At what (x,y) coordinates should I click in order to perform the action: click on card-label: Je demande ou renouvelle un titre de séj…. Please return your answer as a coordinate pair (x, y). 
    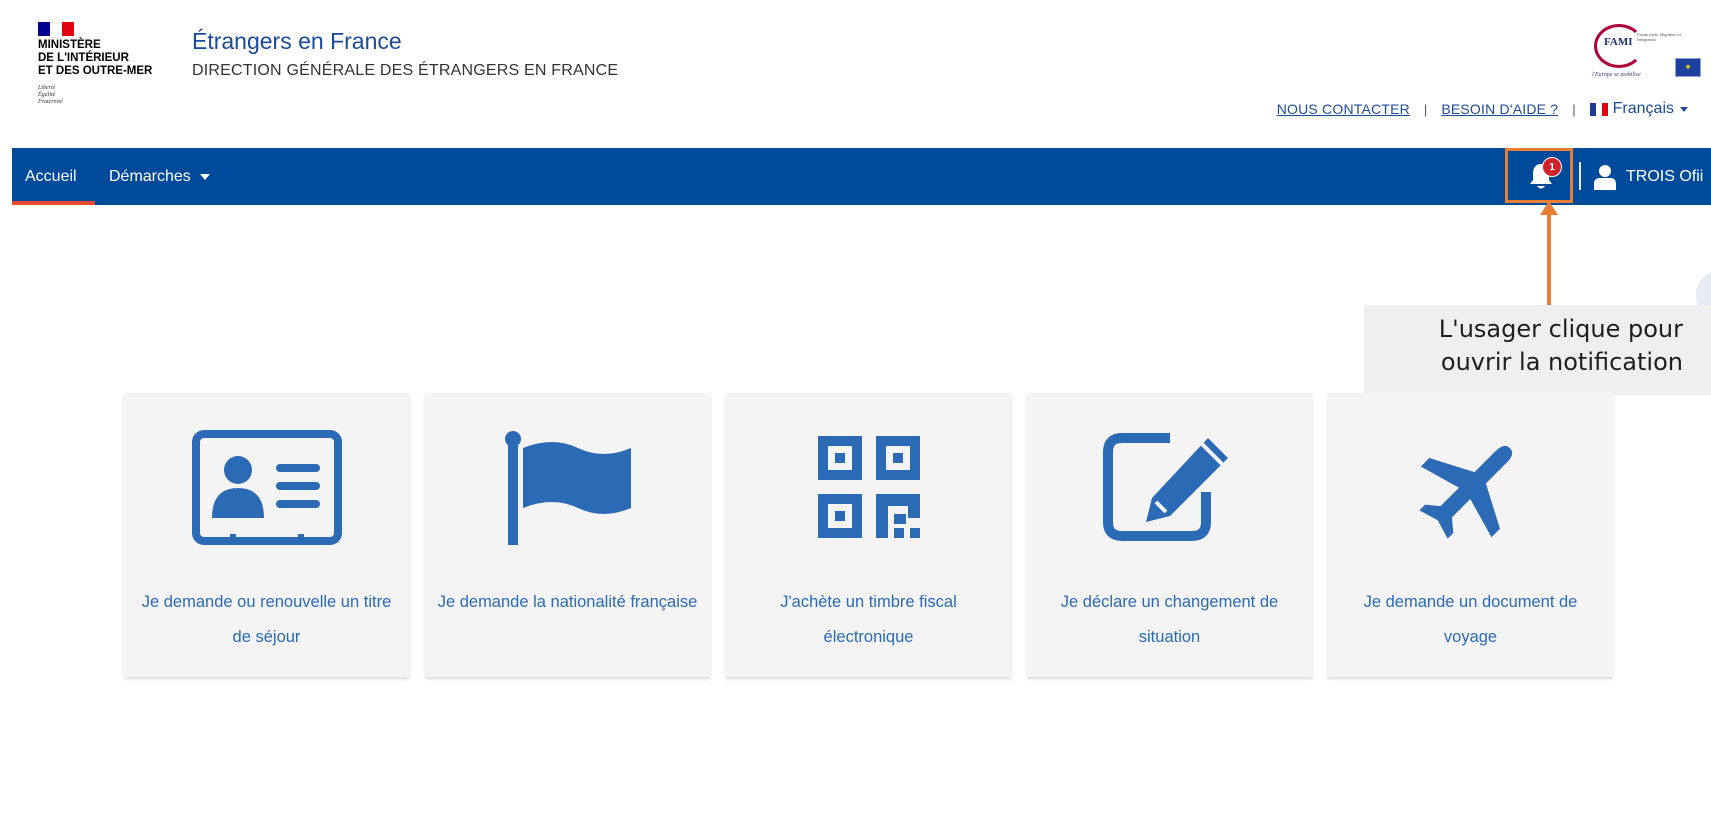
    Looking at the image, I should click on (266, 619).